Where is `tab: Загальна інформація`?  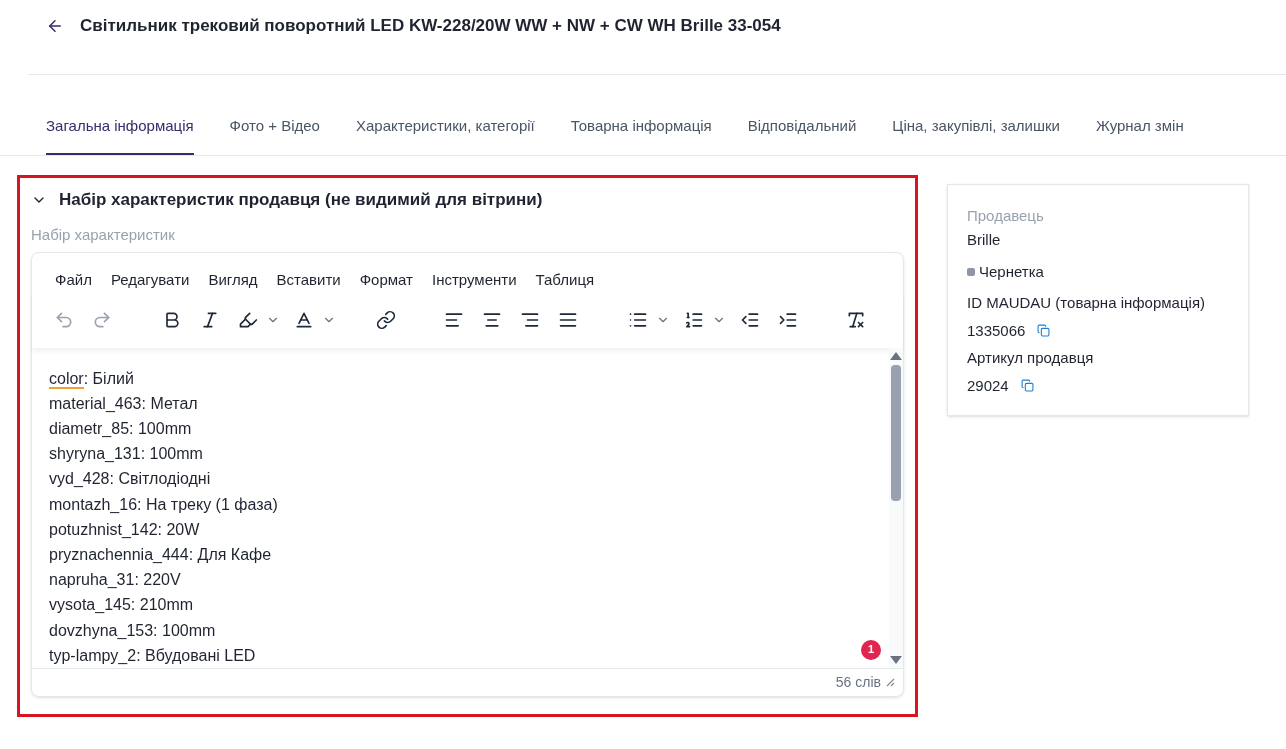
tab: Загальна інформація is located at coordinates (120, 135).